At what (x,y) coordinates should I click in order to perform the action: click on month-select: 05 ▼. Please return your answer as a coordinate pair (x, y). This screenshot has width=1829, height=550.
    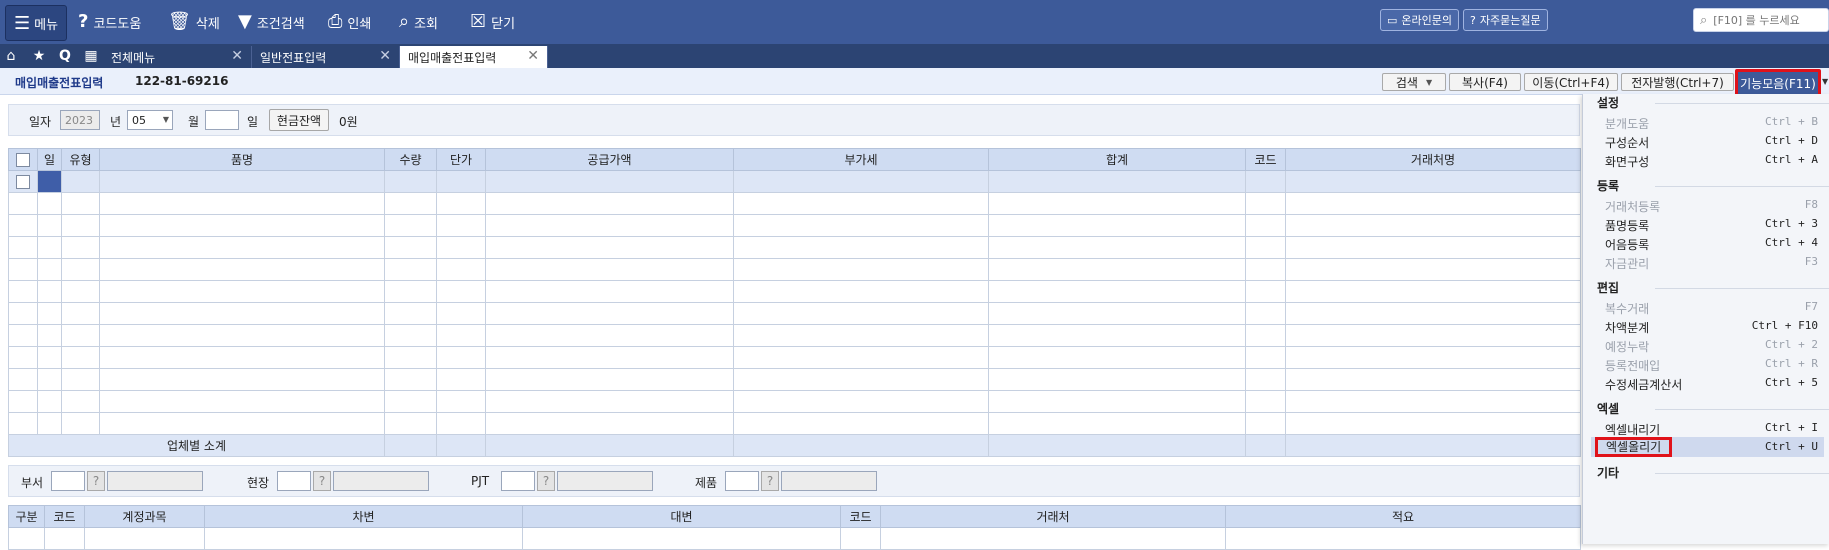
    Looking at the image, I should click on (150, 120).